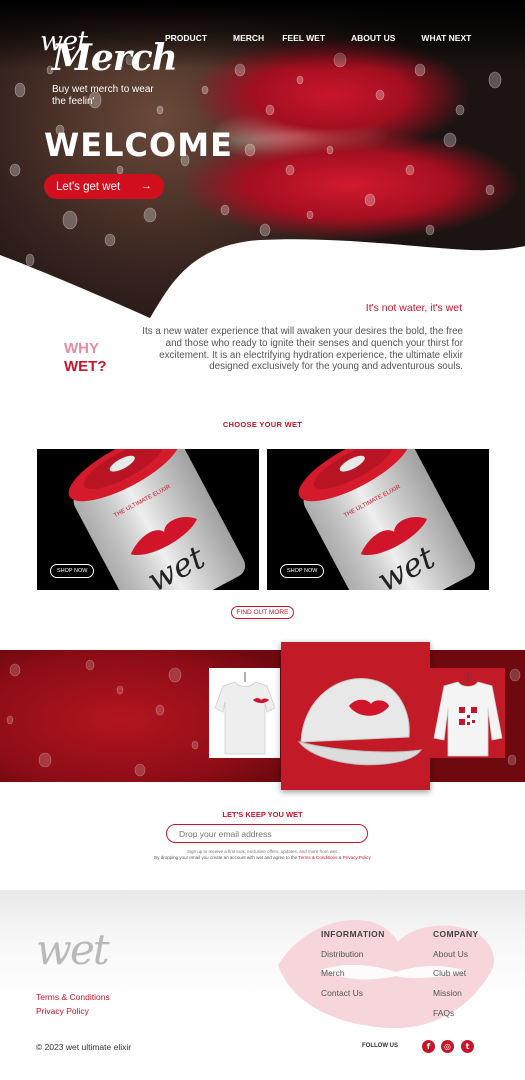  I want to click on footer-link-merch: Merch, so click(333, 973).